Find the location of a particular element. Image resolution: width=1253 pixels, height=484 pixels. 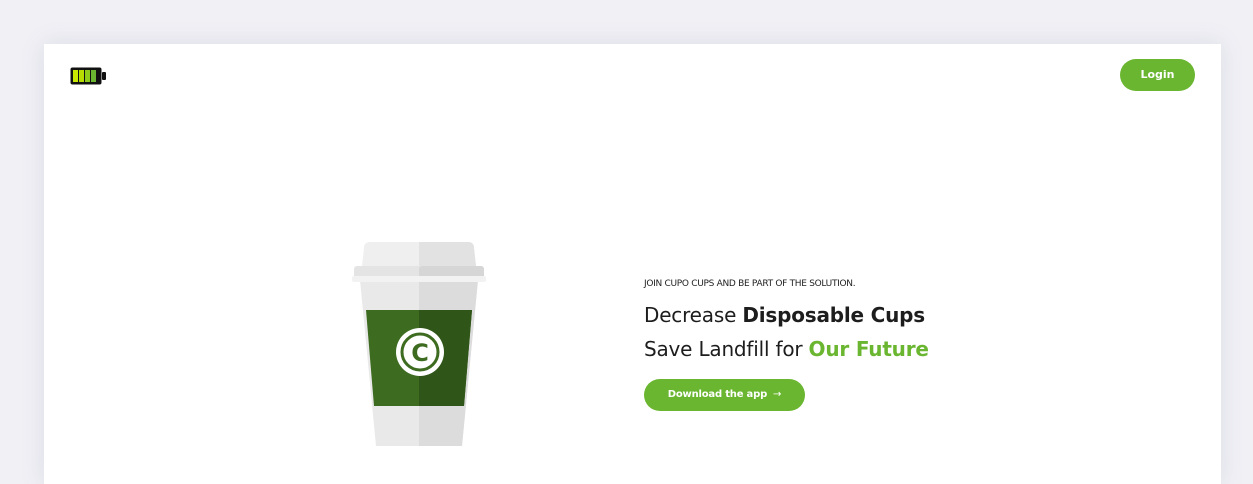

line1-bold: Disposable Cups is located at coordinates (833, 315).